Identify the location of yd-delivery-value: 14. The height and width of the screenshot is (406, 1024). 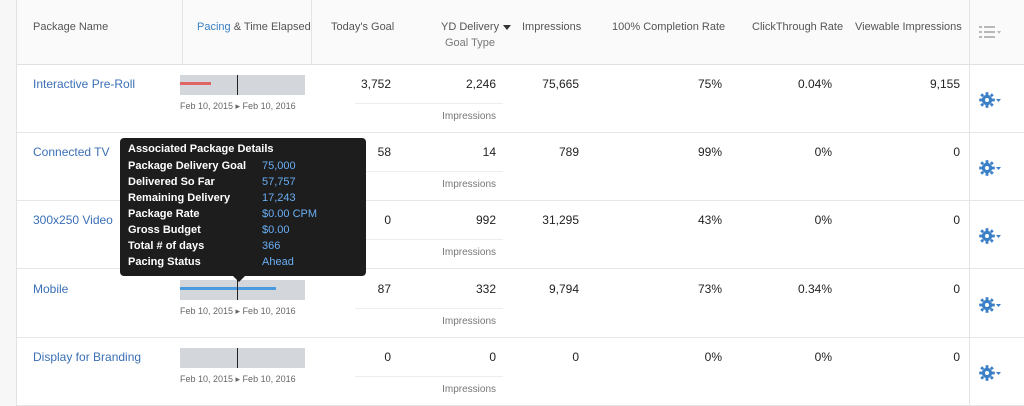
(489, 152).